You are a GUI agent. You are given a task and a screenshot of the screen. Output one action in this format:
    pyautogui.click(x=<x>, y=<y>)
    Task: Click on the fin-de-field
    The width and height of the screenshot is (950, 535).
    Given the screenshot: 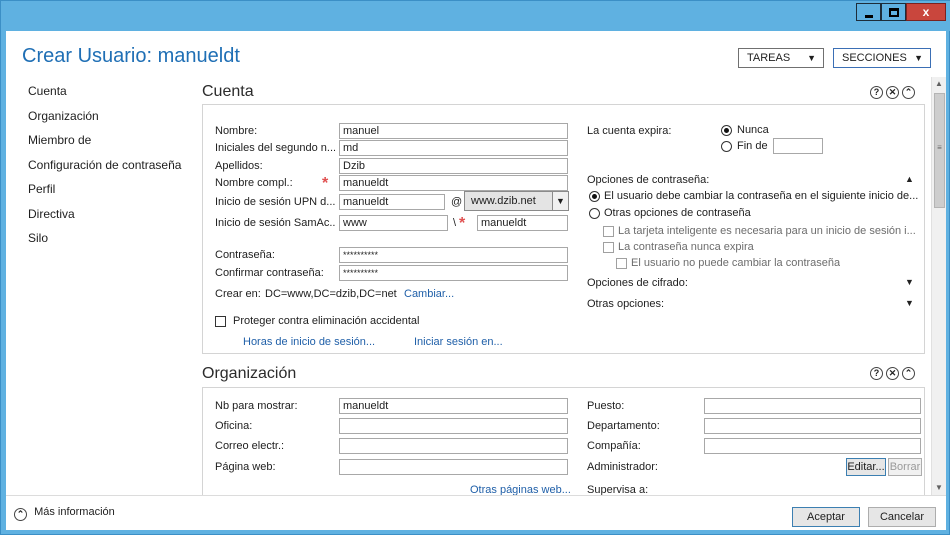 What is the action you would take?
    pyautogui.click(x=798, y=146)
    